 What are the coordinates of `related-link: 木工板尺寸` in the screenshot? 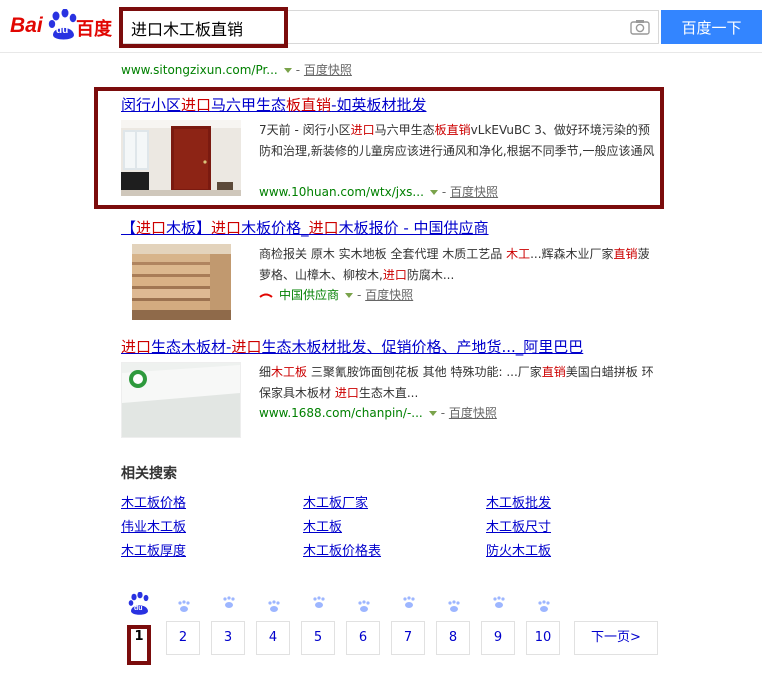 It's located at (518, 525).